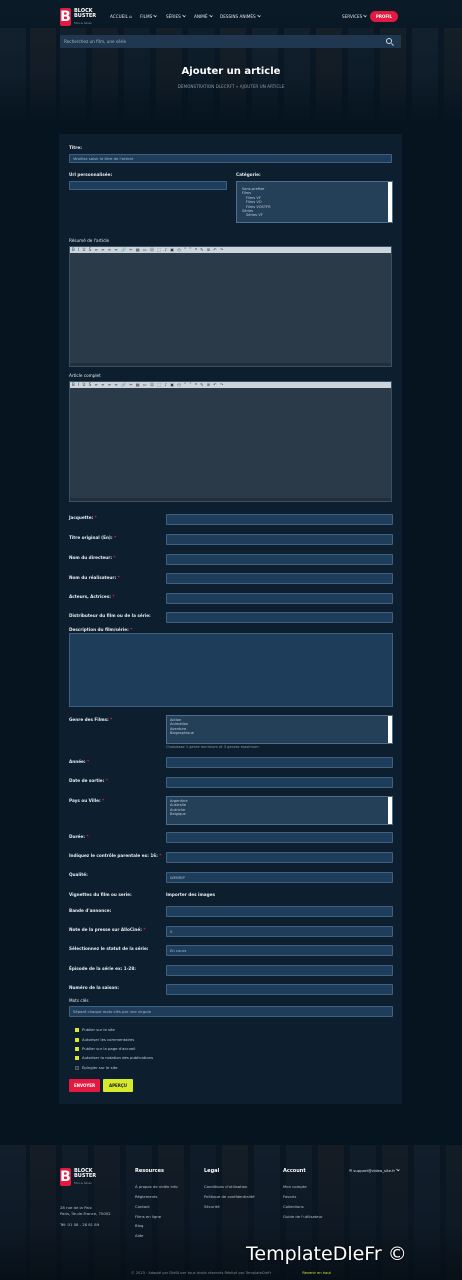 The image size is (462, 1280). What do you see at coordinates (240, 16) in the screenshot?
I see `nav-dessins-animes: DESSINS ANIMÉS` at bounding box center [240, 16].